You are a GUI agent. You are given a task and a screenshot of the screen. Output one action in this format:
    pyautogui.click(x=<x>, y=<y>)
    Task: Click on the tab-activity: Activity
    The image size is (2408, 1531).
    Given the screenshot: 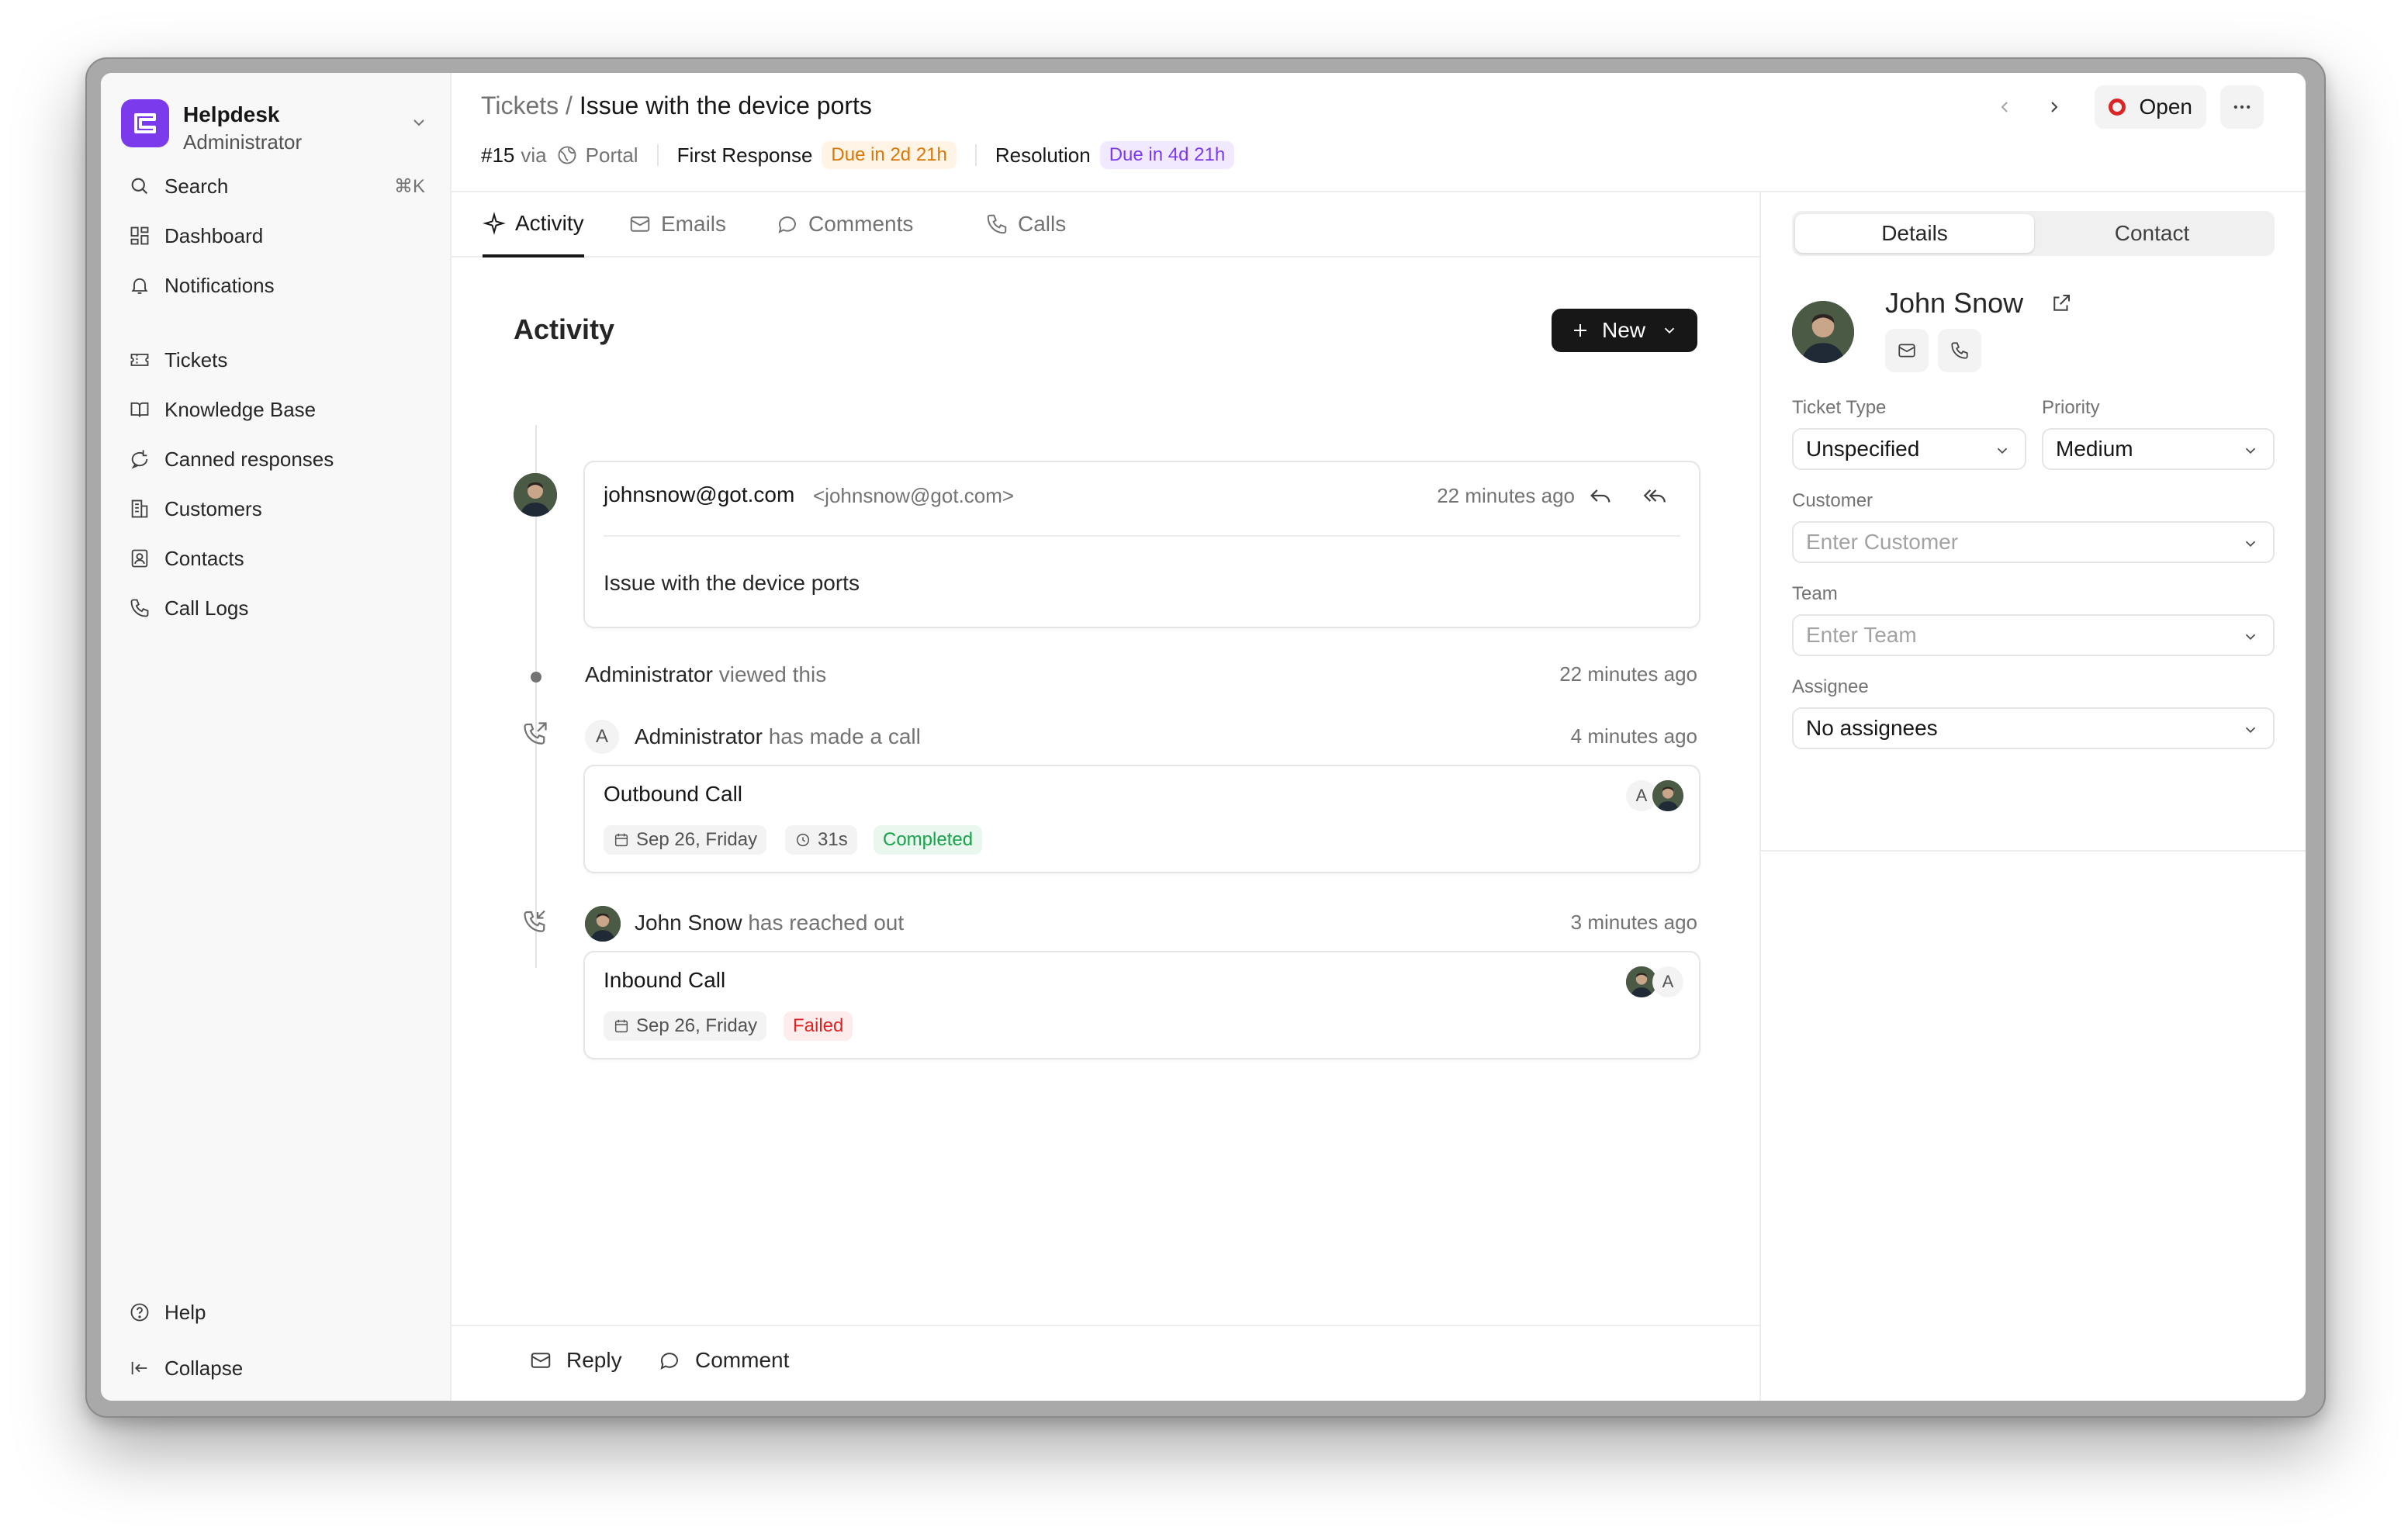 What is the action you would take?
    pyautogui.click(x=533, y=224)
    